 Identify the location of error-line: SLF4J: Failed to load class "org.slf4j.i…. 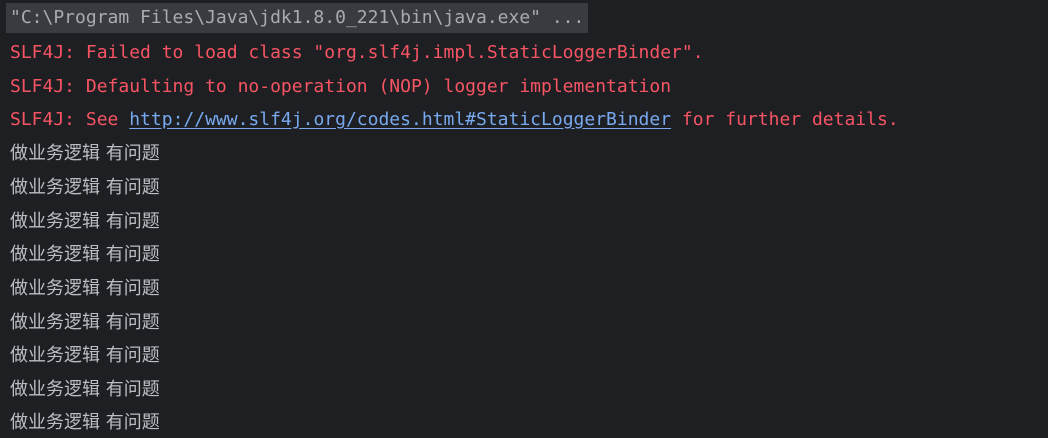
(357, 52).